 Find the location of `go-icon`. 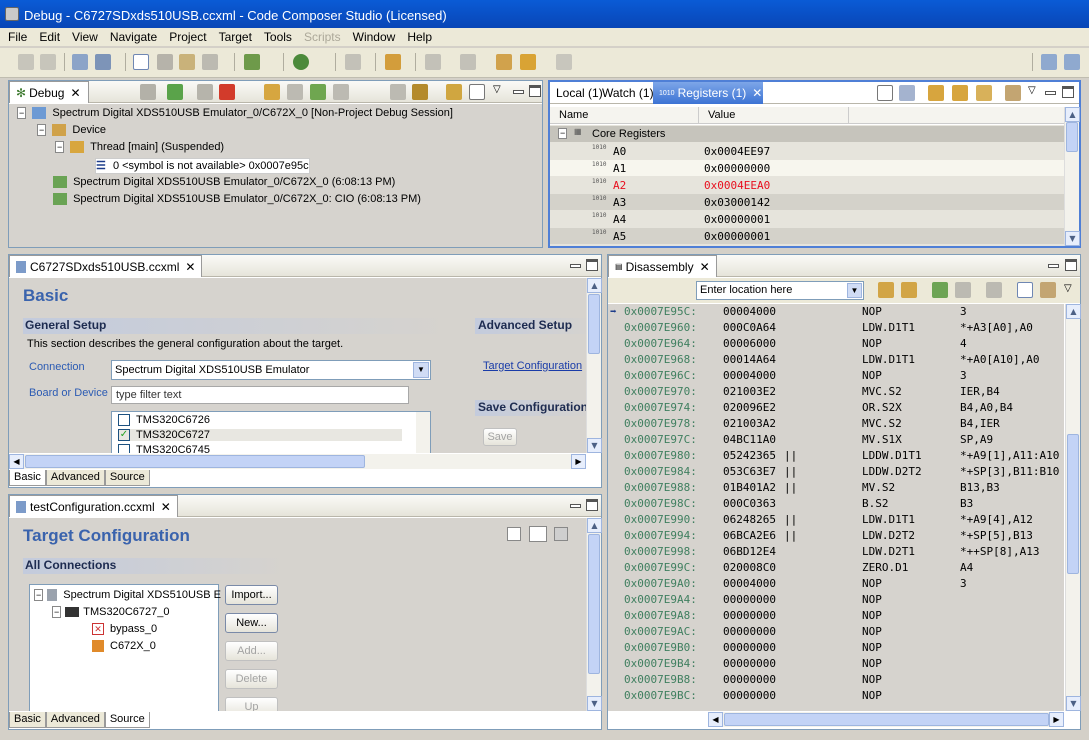

go-icon is located at coordinates (886, 290).